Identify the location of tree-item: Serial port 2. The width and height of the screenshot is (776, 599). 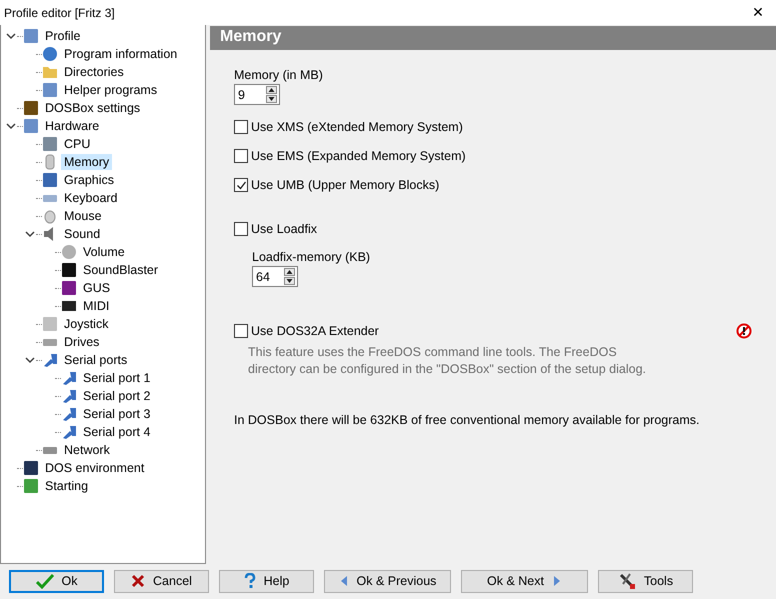
(117, 396).